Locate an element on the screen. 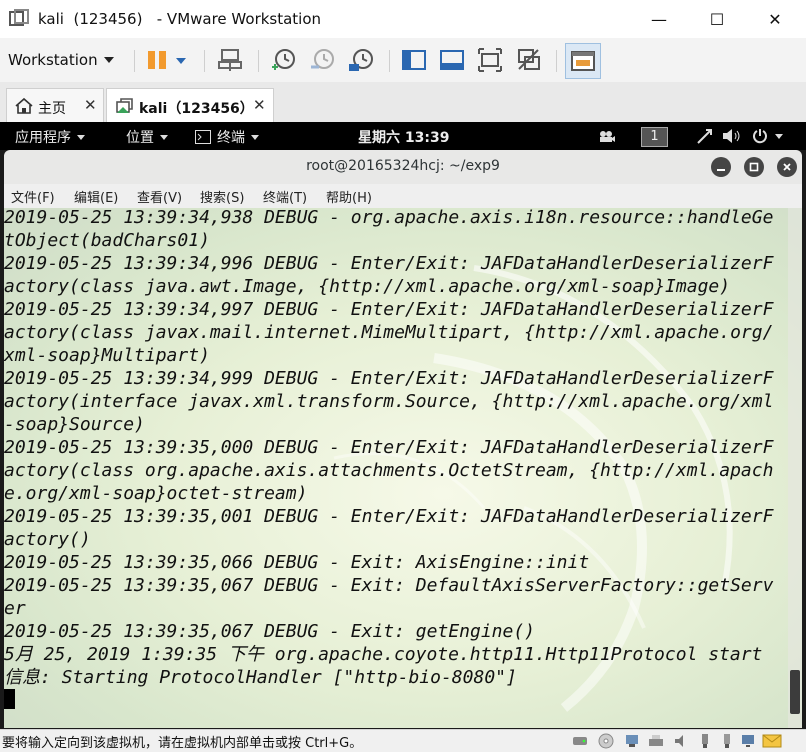  terminal-close-button is located at coordinates (787, 167).